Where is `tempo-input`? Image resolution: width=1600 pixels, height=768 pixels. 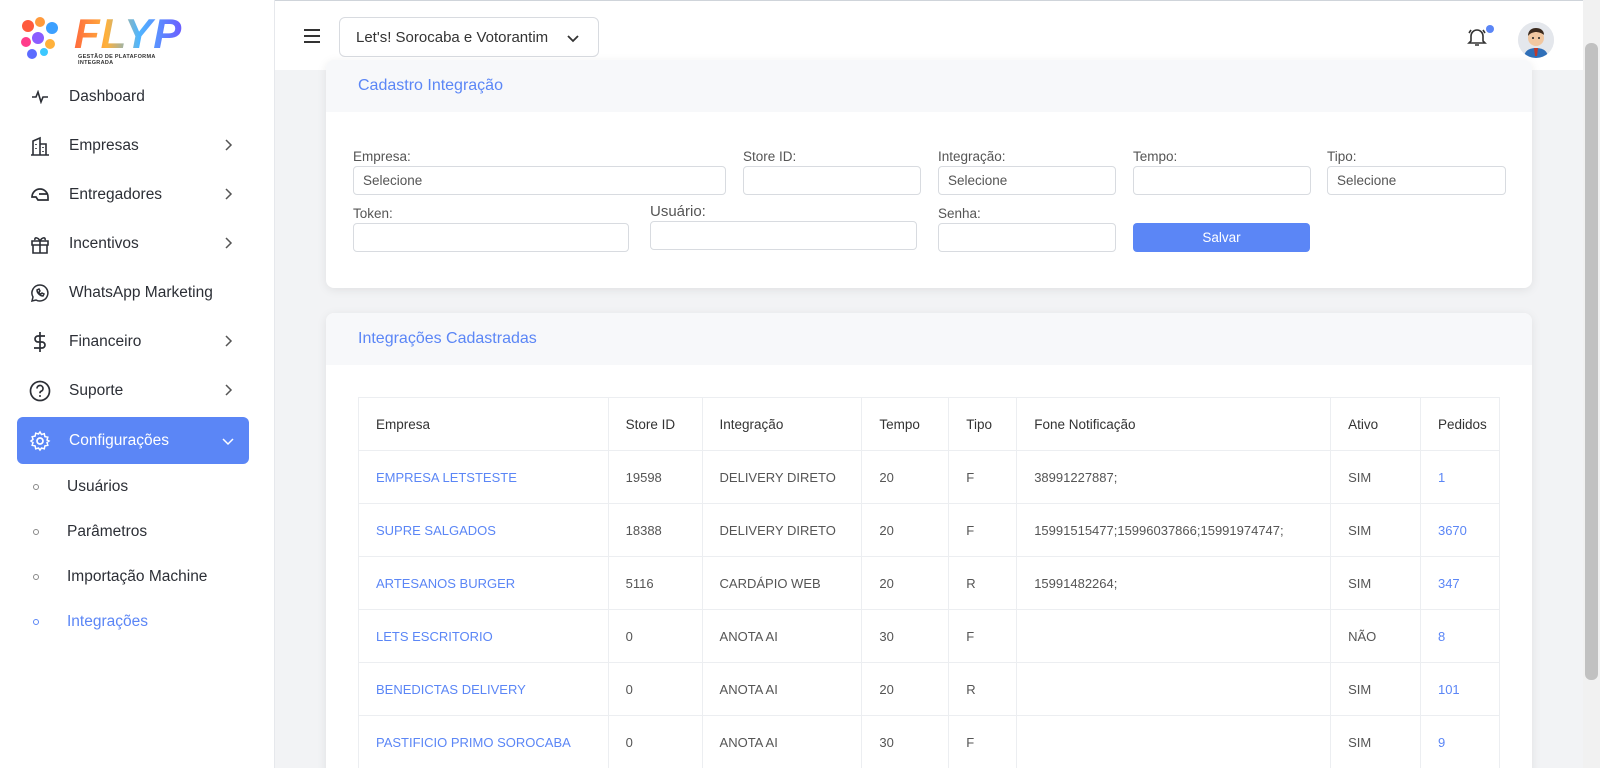 tempo-input is located at coordinates (1222, 180).